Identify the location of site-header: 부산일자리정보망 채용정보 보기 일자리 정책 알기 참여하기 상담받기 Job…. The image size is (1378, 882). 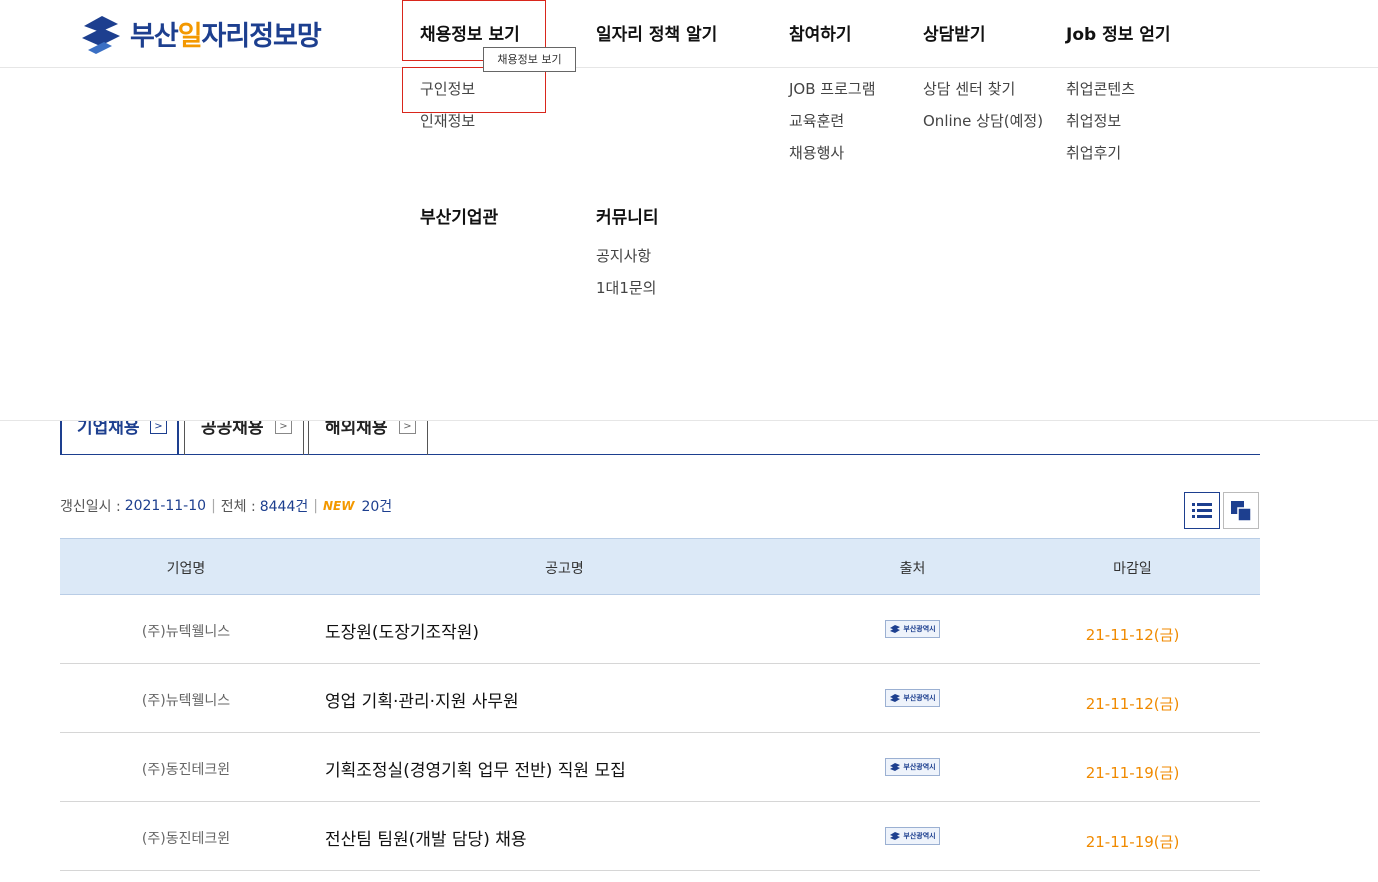
(689, 34).